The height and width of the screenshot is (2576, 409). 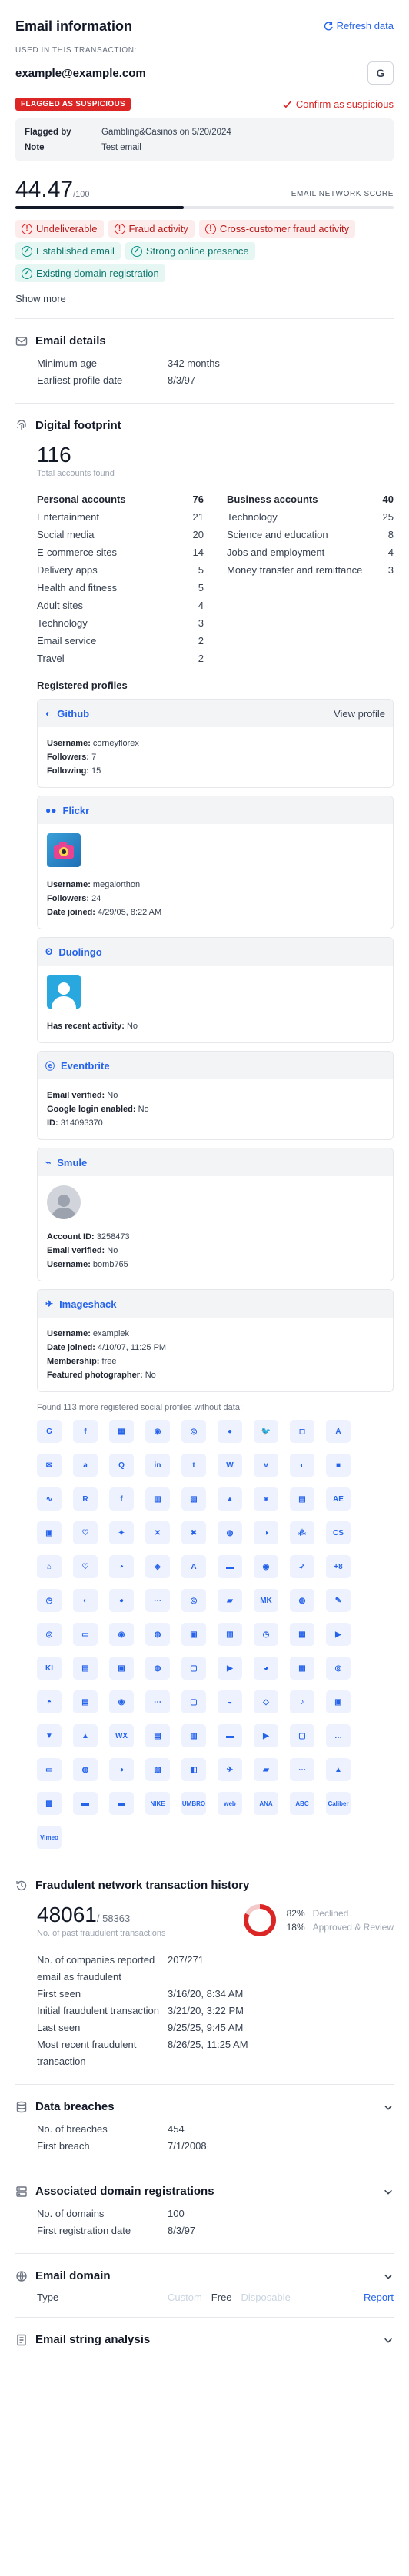 What do you see at coordinates (73, 714) in the screenshot?
I see `profile-name: Github` at bounding box center [73, 714].